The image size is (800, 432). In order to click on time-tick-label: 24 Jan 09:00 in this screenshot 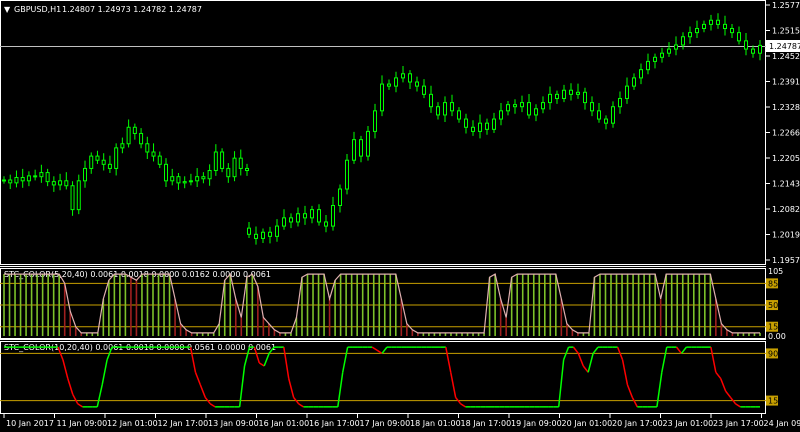, I will do `click(782, 423)`.